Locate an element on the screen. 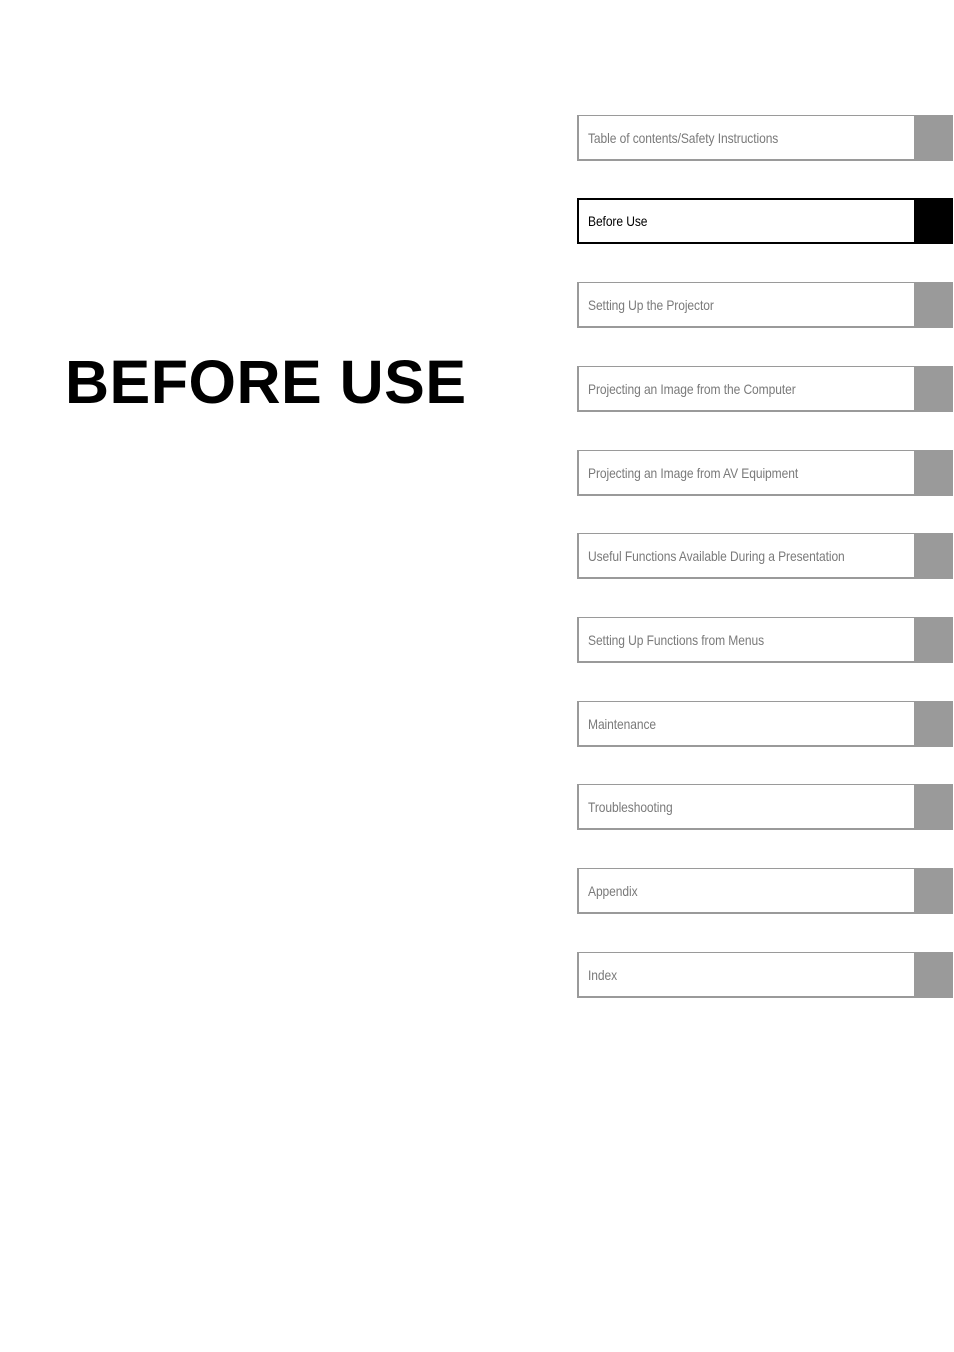 The height and width of the screenshot is (1352, 954). tab-box: Projecting an Image from AV Equipment is located at coordinates (745, 473).